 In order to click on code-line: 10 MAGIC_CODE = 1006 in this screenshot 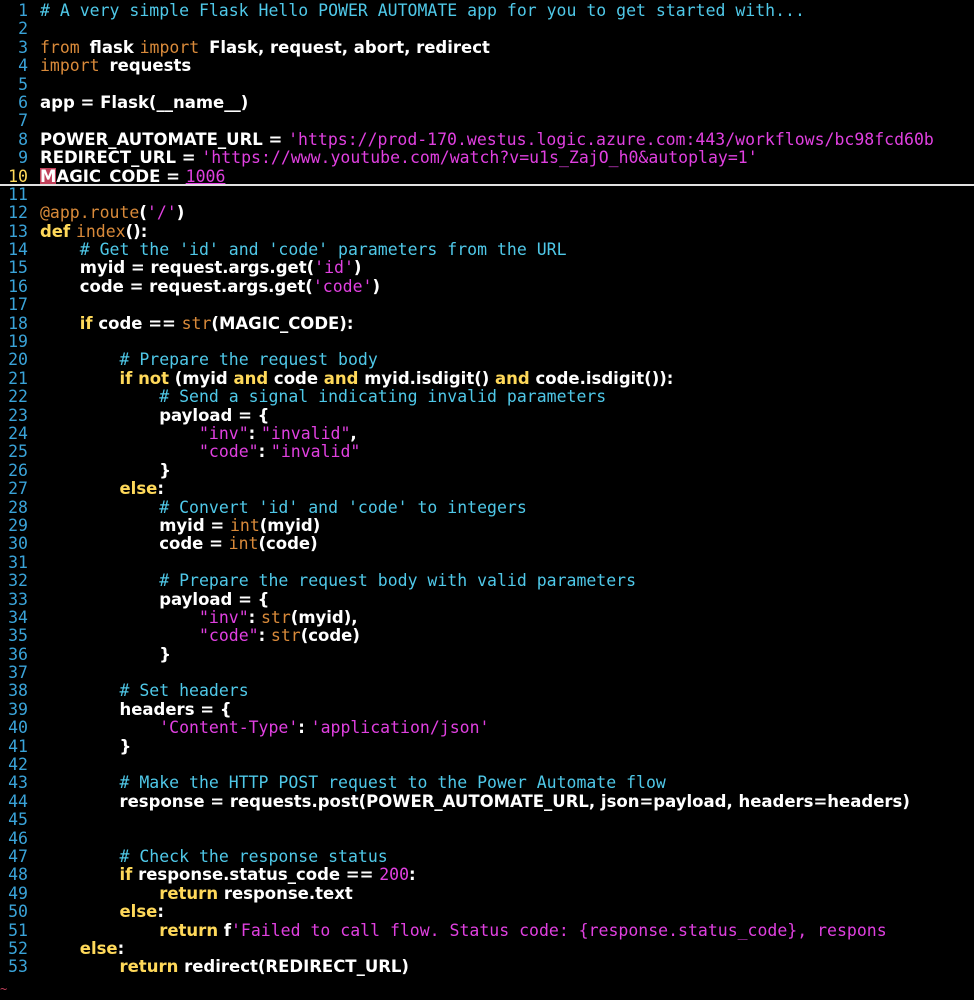, I will do `click(487, 176)`.